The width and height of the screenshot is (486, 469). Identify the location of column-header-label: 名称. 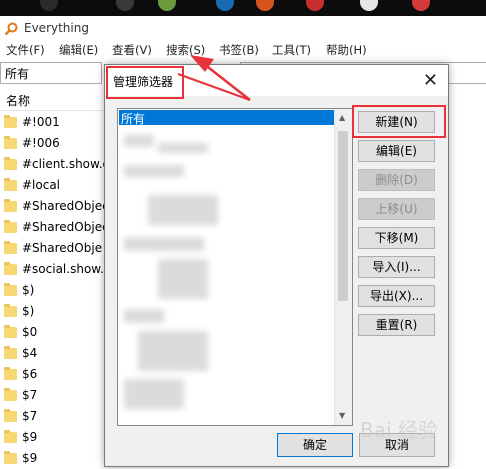
(18, 101).